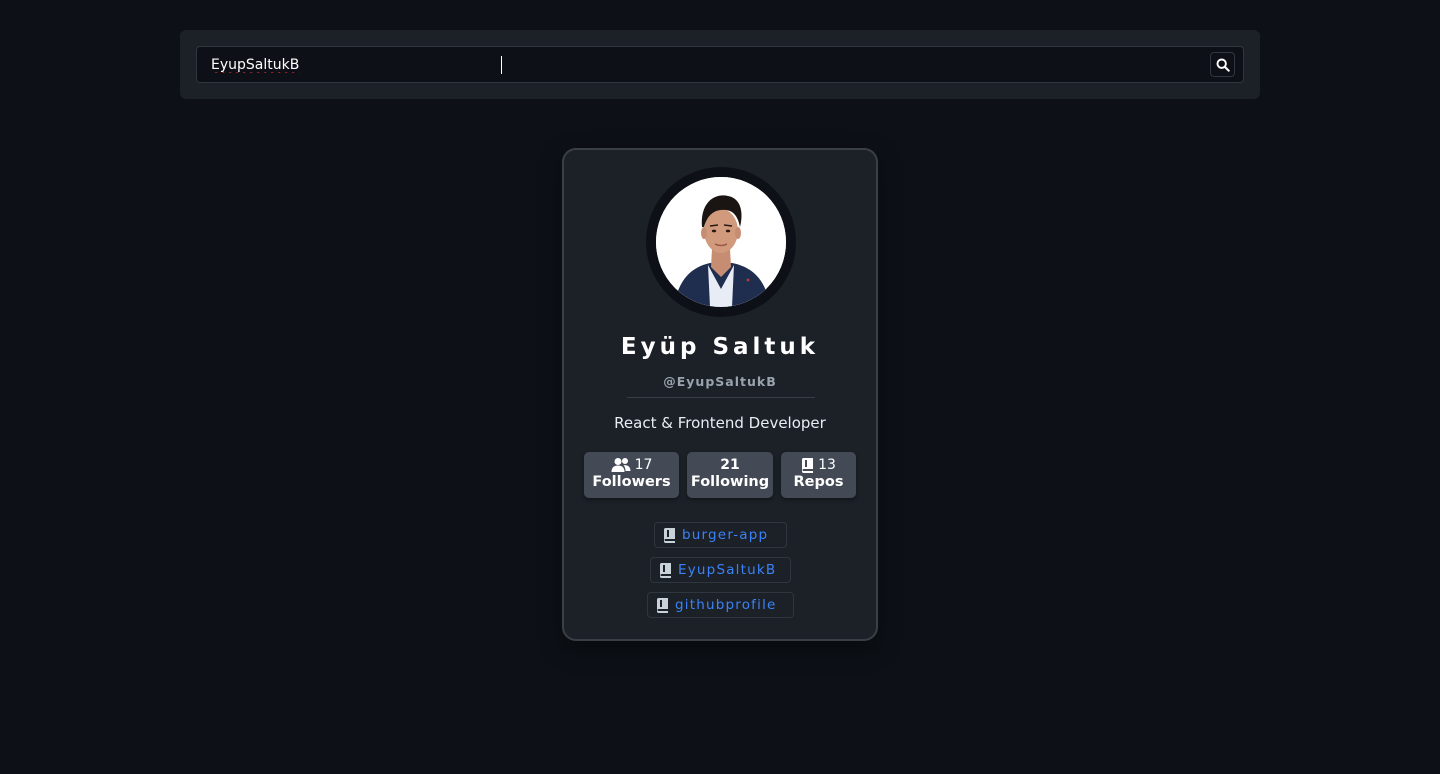 Image resolution: width=1440 pixels, height=774 pixels. I want to click on repo-name: githubprofile, so click(726, 605).